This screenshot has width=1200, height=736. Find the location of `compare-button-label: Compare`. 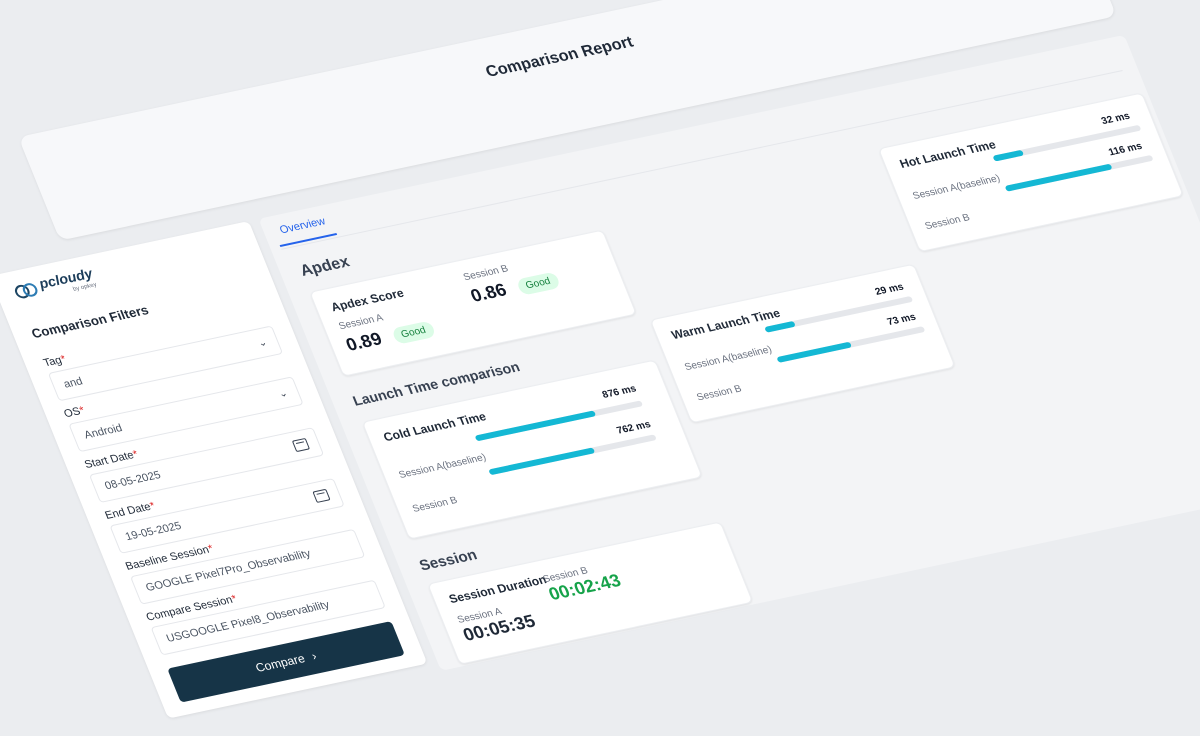

compare-button-label: Compare is located at coordinates (280, 663).